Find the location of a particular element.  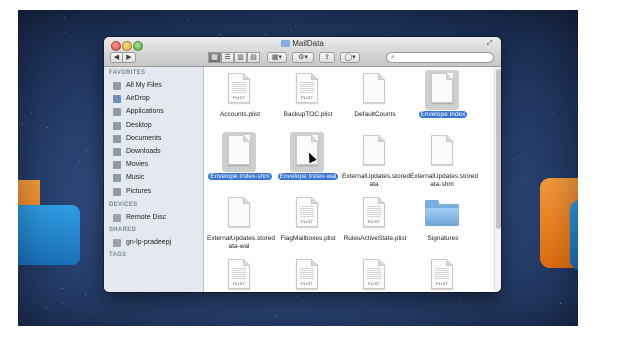

sidebar-item-label: gn-lp-pradeepj is located at coordinates (149, 242).